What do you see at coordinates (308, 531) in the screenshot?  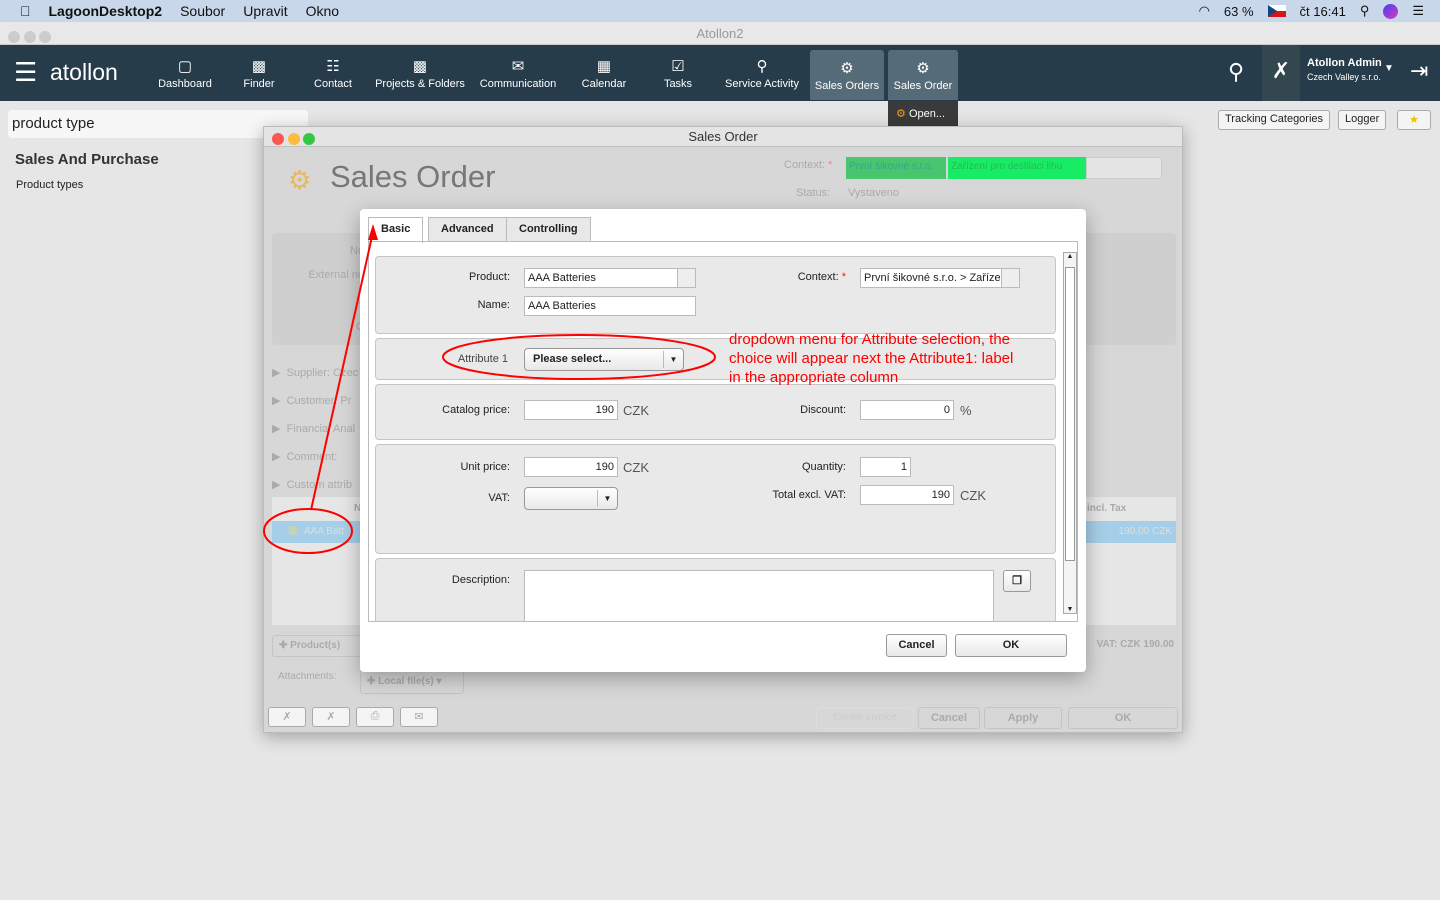 I see `annotation-circle-row` at bounding box center [308, 531].